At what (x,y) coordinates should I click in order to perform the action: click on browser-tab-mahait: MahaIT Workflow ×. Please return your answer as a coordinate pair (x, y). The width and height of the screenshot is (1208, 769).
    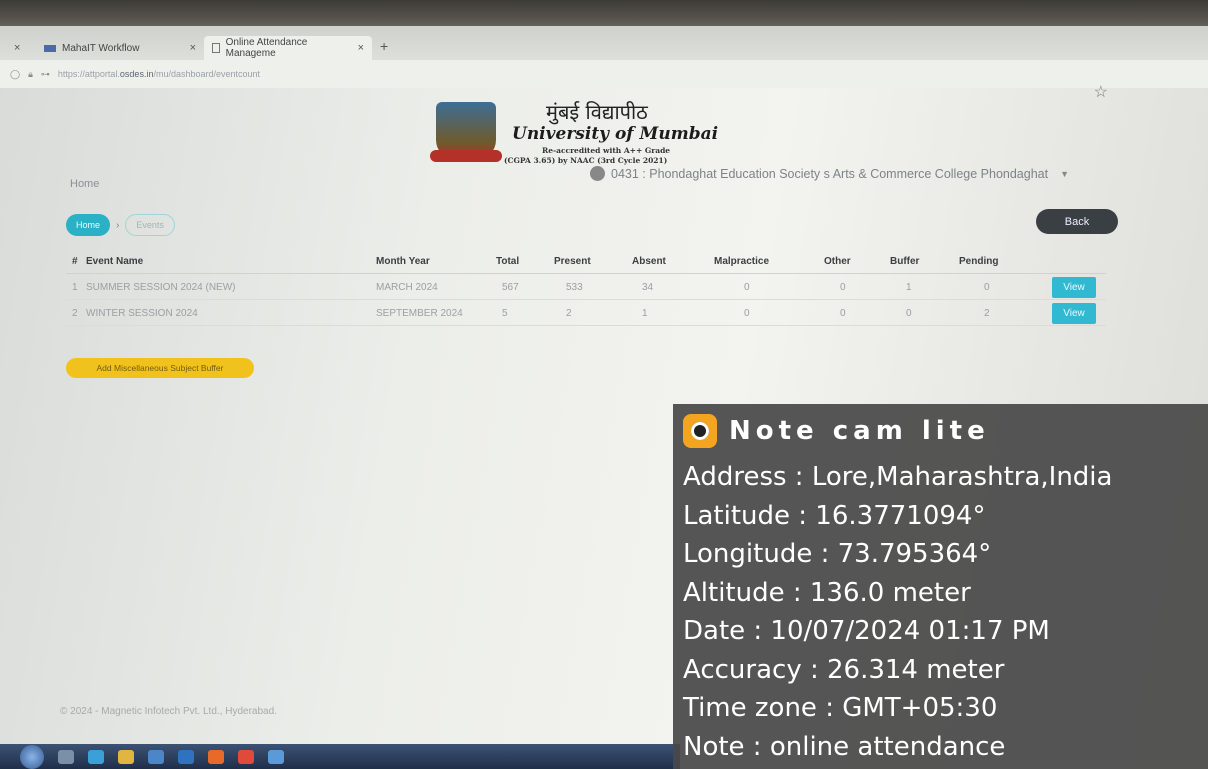
    Looking at the image, I should click on (120, 48).